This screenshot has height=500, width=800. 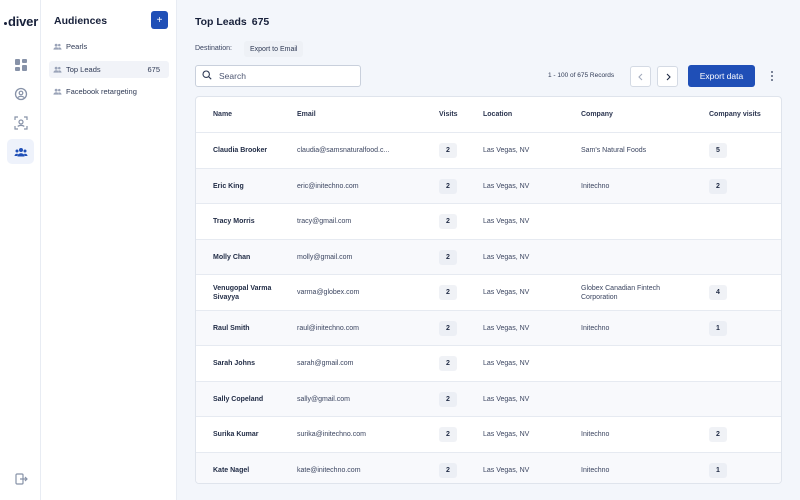 What do you see at coordinates (721, 76) in the screenshot?
I see `export-data-button: Export data` at bounding box center [721, 76].